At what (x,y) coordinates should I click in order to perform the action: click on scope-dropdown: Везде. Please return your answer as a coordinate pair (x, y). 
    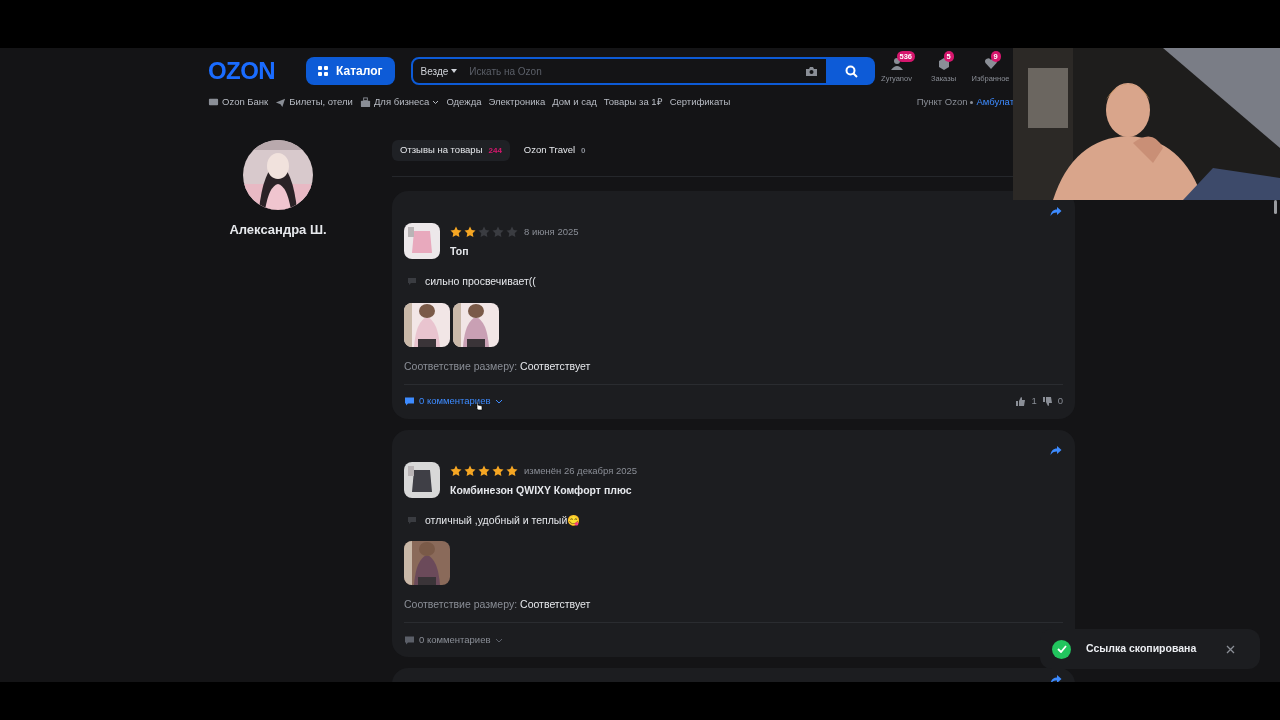
    Looking at the image, I should click on (439, 71).